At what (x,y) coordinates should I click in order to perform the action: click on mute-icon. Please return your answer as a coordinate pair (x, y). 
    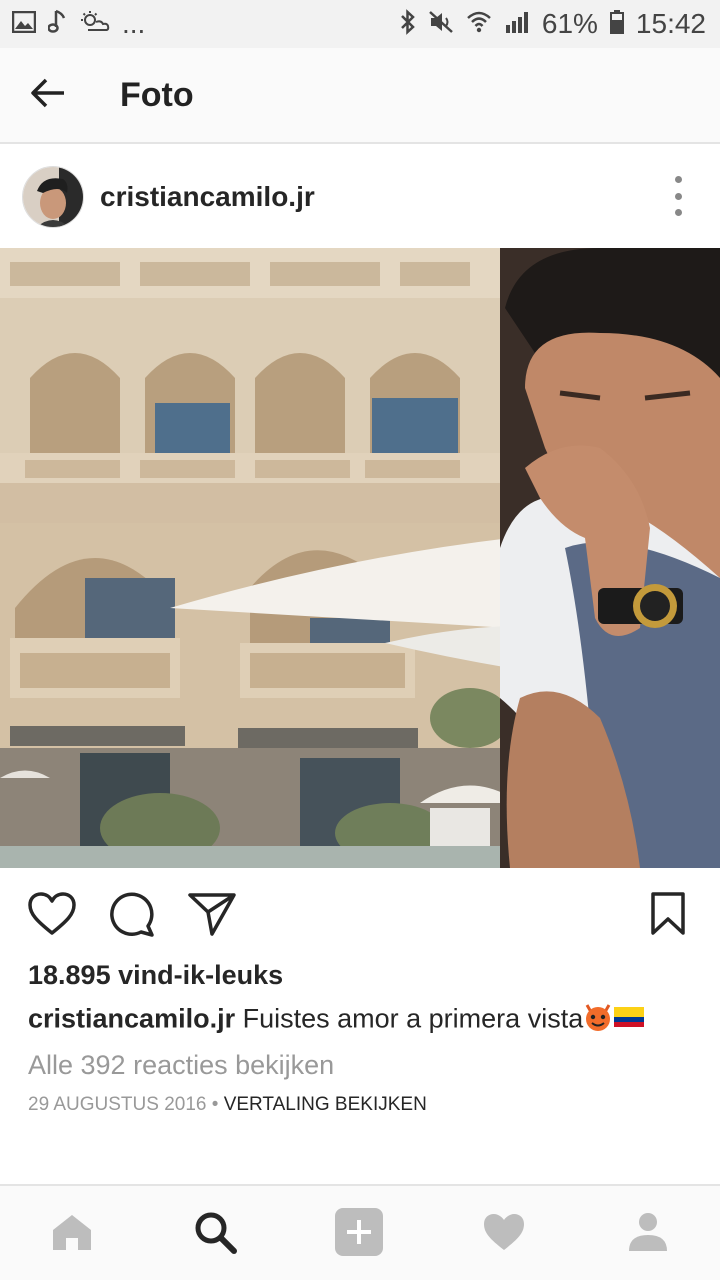
    Looking at the image, I should click on (441, 24).